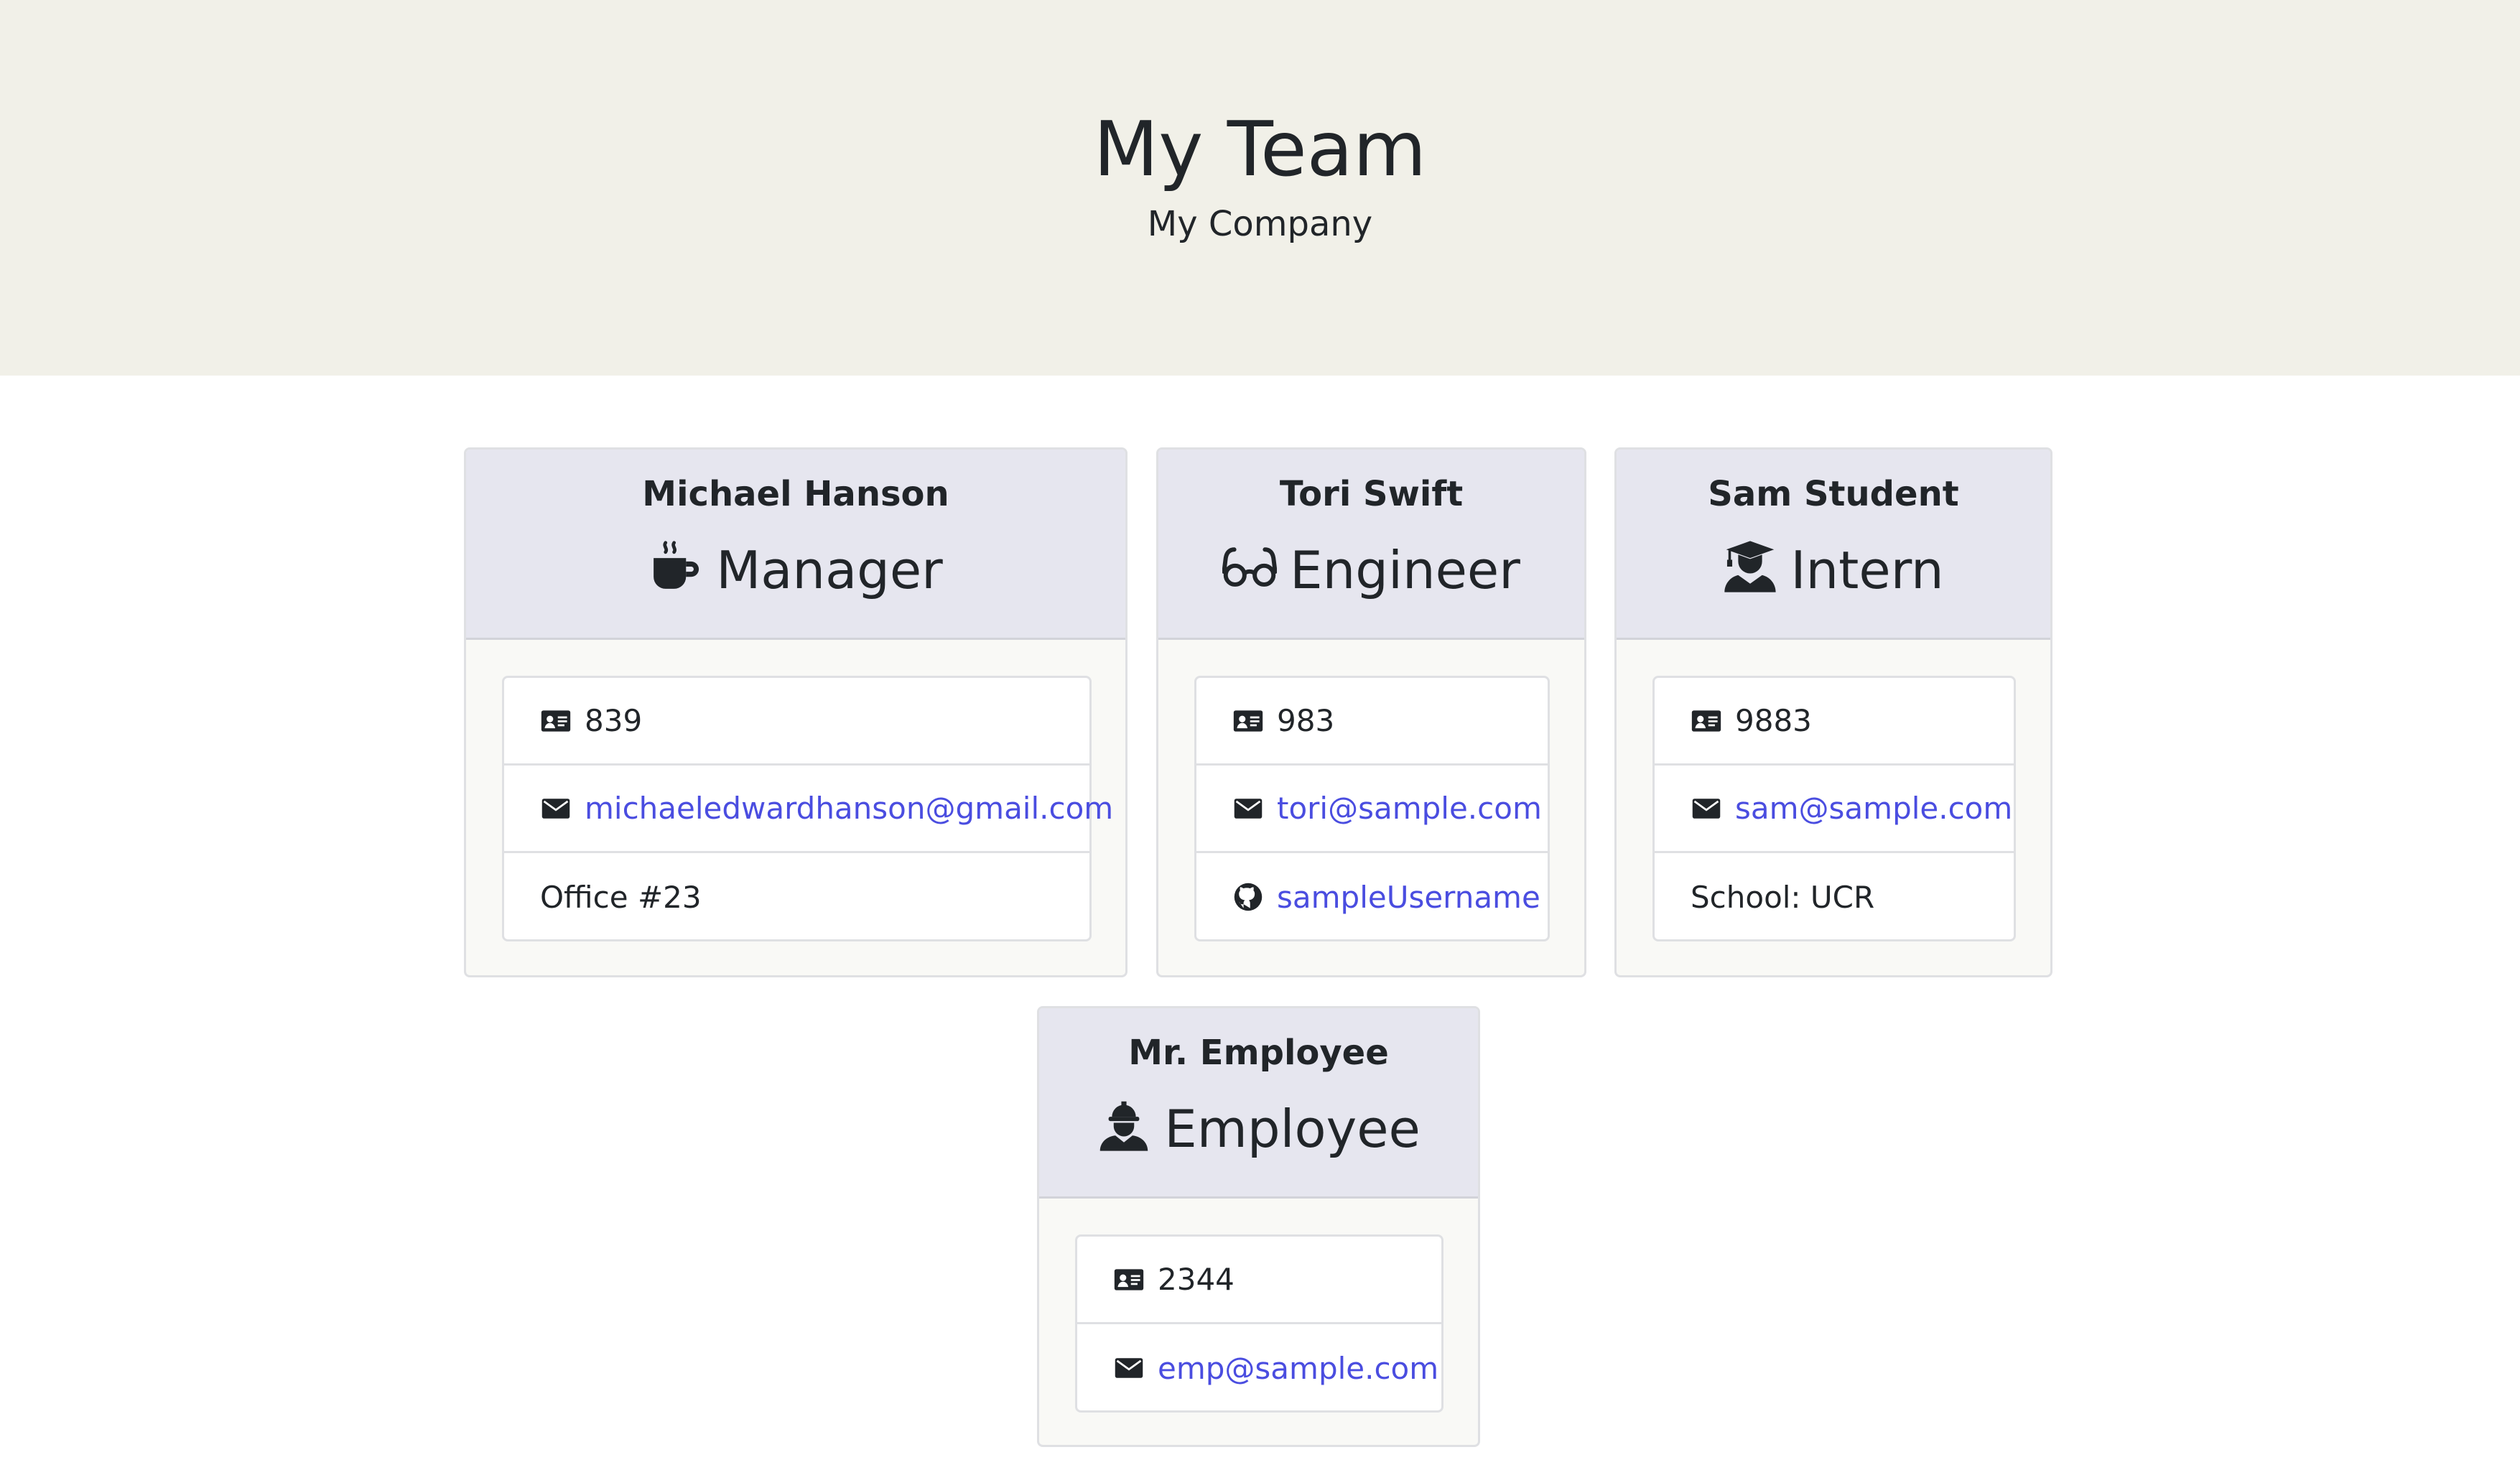  What do you see at coordinates (829, 570) in the screenshot?
I see `role-label: Manager` at bounding box center [829, 570].